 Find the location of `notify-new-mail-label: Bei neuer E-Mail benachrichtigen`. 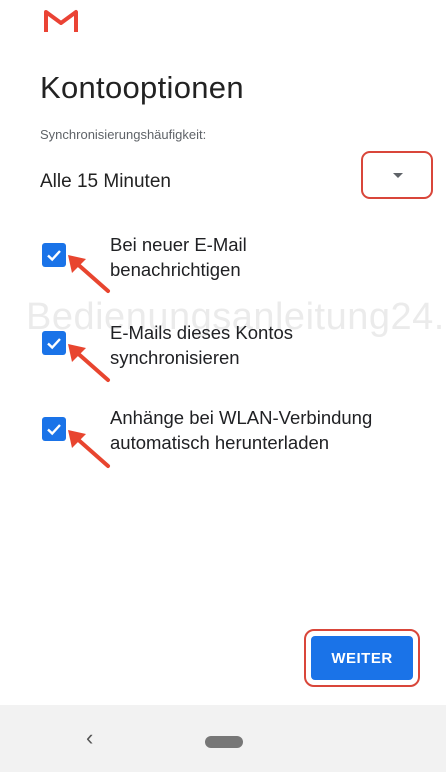

notify-new-mail-label: Bei neuer E-Mail benachrichtigen is located at coordinates (178, 257).